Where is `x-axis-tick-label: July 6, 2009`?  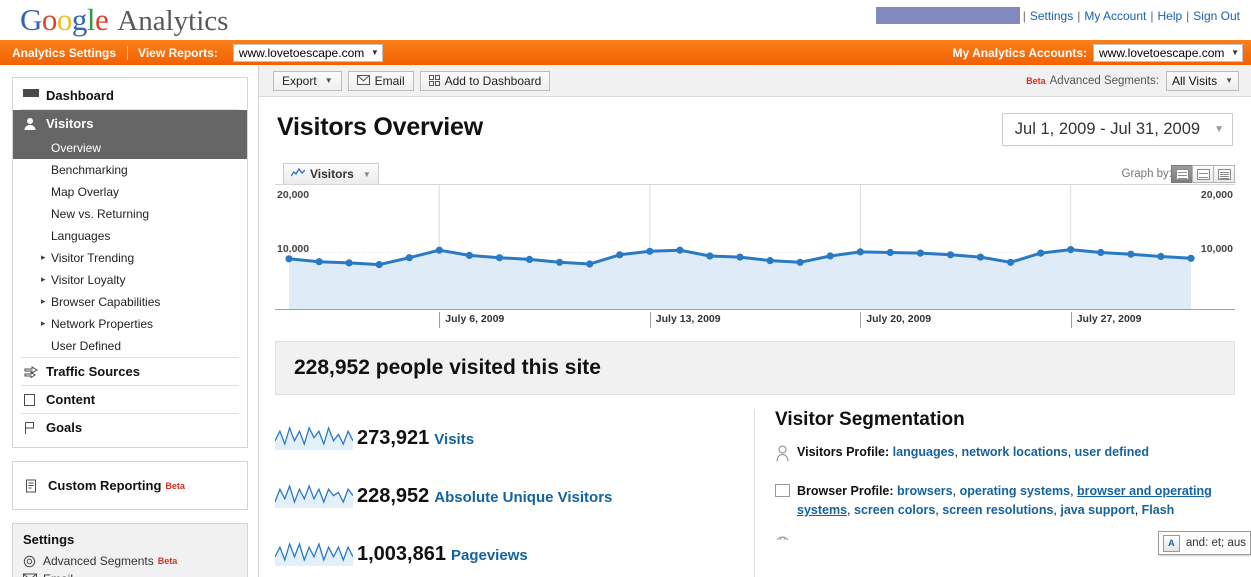
x-axis-tick-label: July 6, 2009 is located at coordinates (471, 320).